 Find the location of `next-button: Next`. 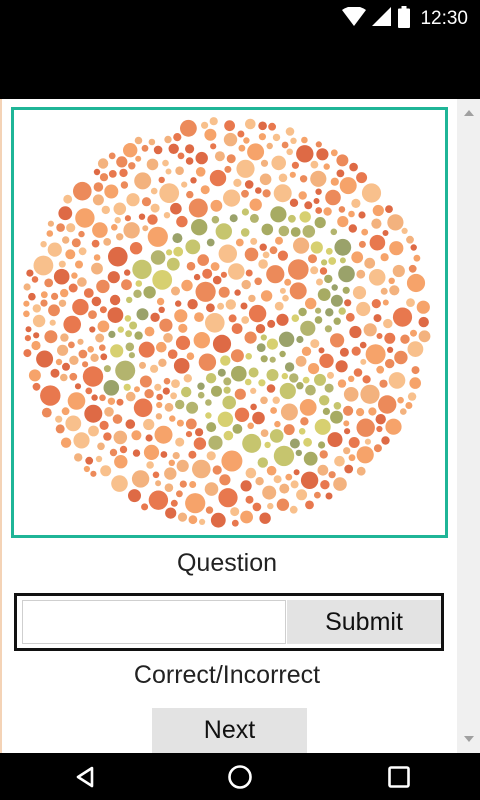

next-button: Next is located at coordinates (229, 730).